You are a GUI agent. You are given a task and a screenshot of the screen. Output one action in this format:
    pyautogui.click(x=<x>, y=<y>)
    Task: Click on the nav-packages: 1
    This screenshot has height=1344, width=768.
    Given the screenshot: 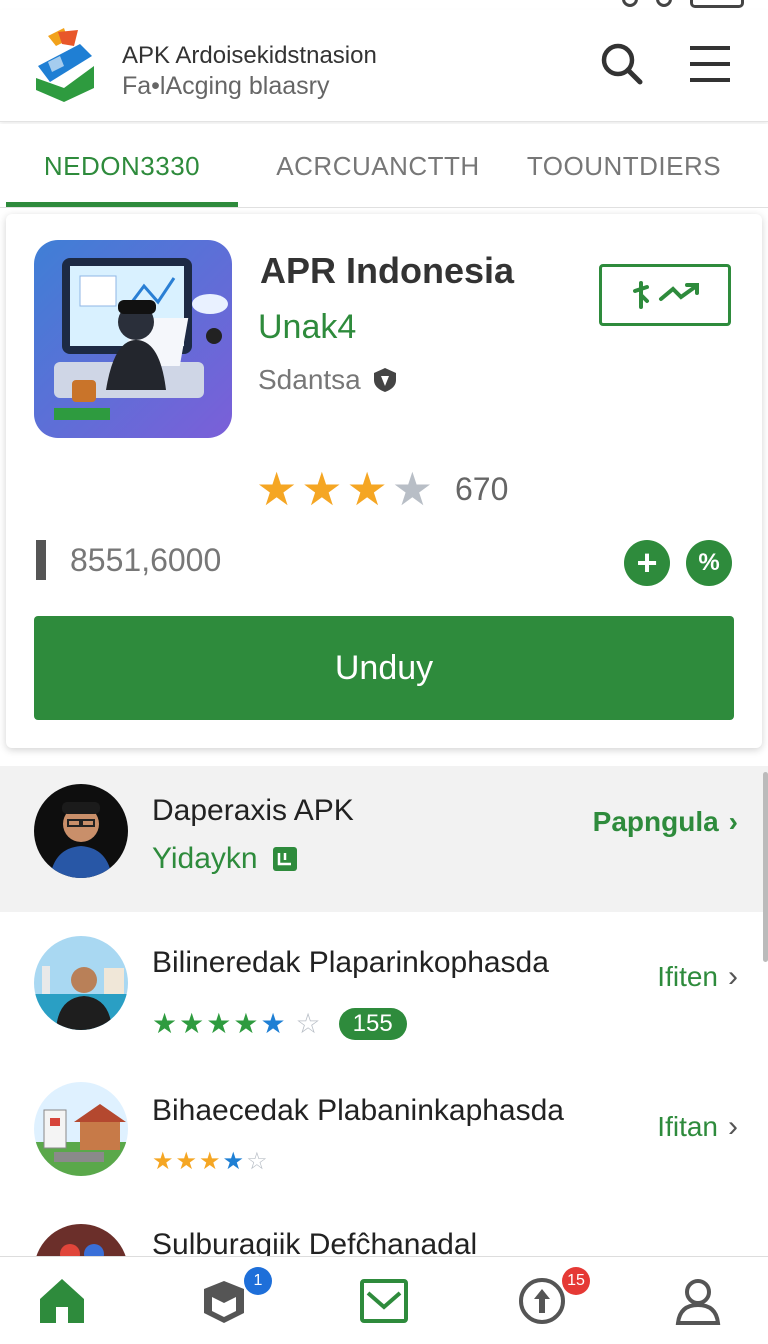 What is the action you would take?
    pyautogui.click(x=235, y=1297)
    